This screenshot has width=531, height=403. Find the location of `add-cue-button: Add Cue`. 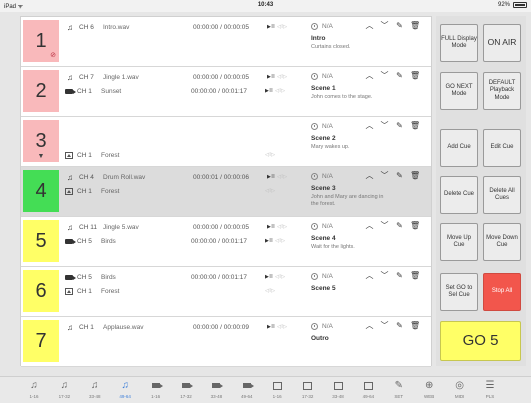

add-cue-button: Add Cue is located at coordinates (459, 148).